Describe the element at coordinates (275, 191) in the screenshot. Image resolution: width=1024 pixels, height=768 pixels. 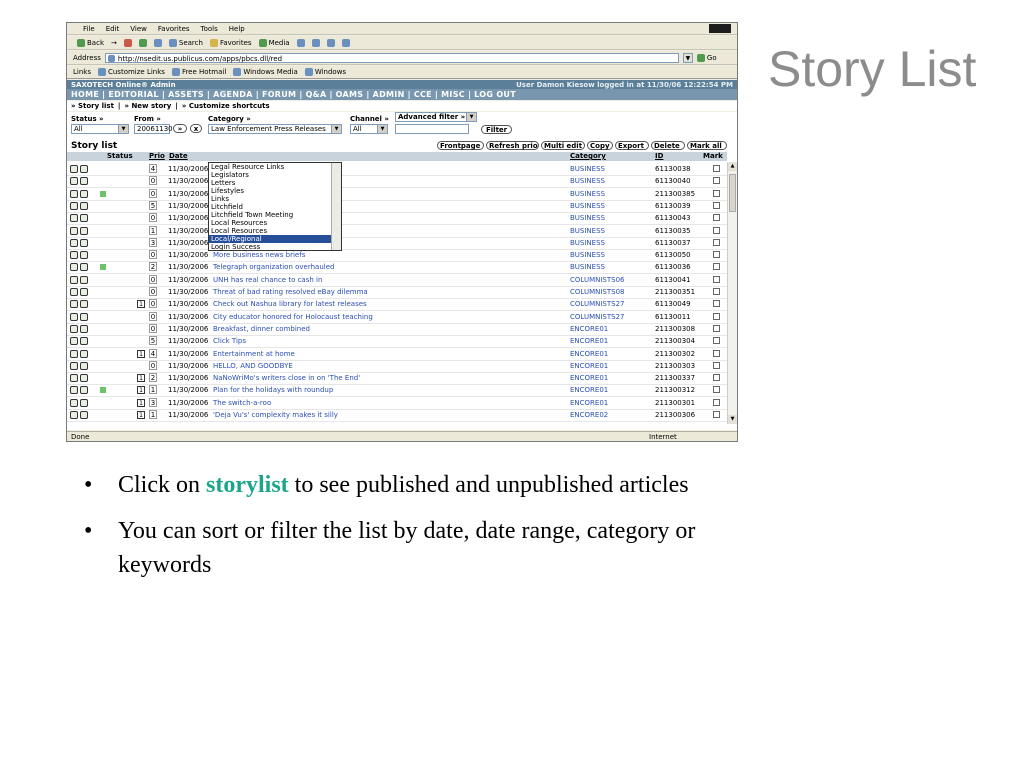
I see `category-option: Lifestyles` at that location.